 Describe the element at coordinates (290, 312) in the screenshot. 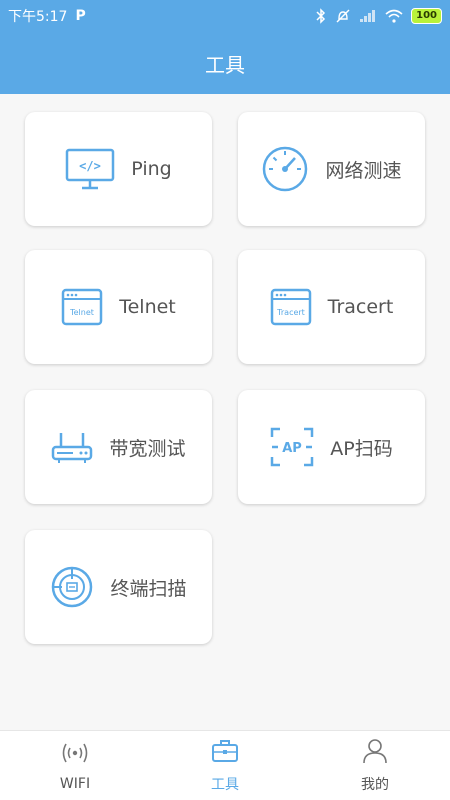

I see `svg-text: Tracert` at that location.